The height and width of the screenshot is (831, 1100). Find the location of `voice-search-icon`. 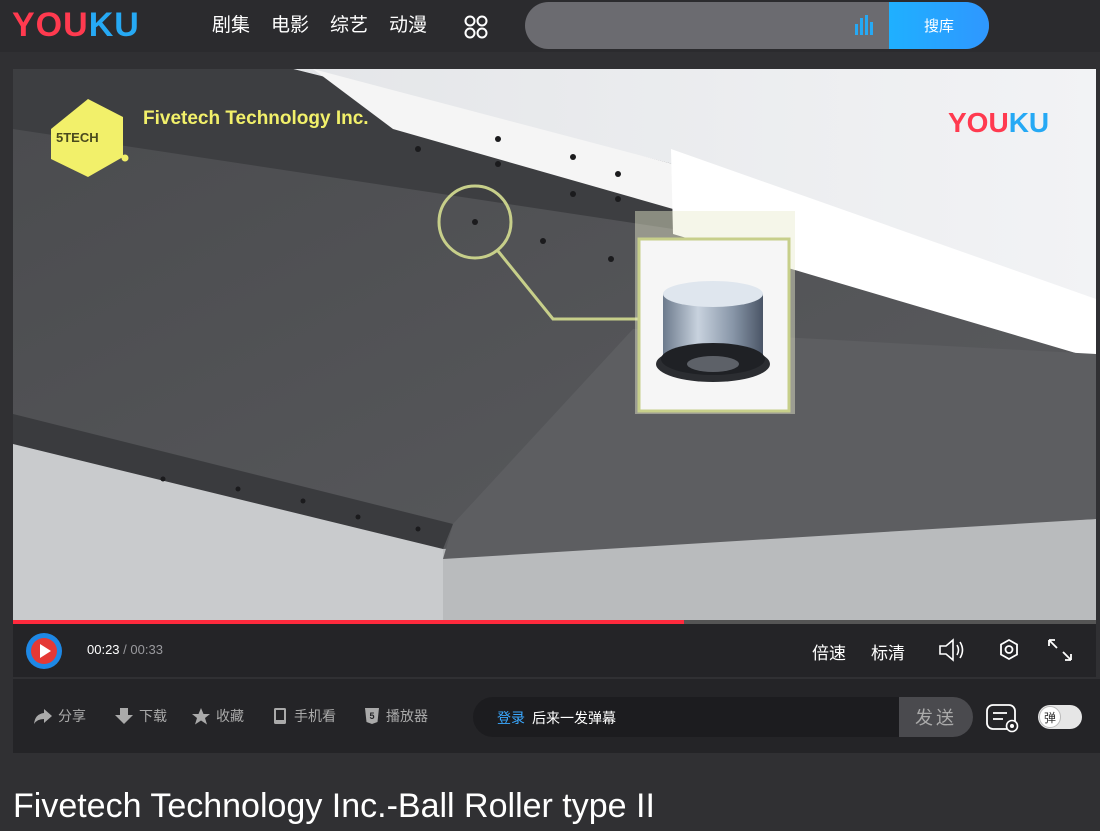

voice-search-icon is located at coordinates (864, 25).